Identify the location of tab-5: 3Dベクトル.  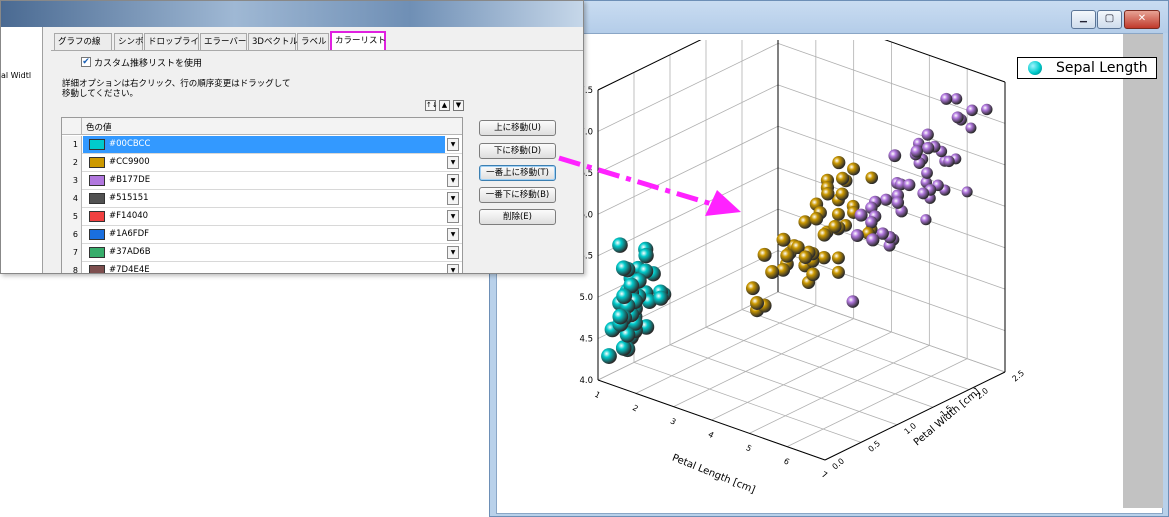
(273, 42).